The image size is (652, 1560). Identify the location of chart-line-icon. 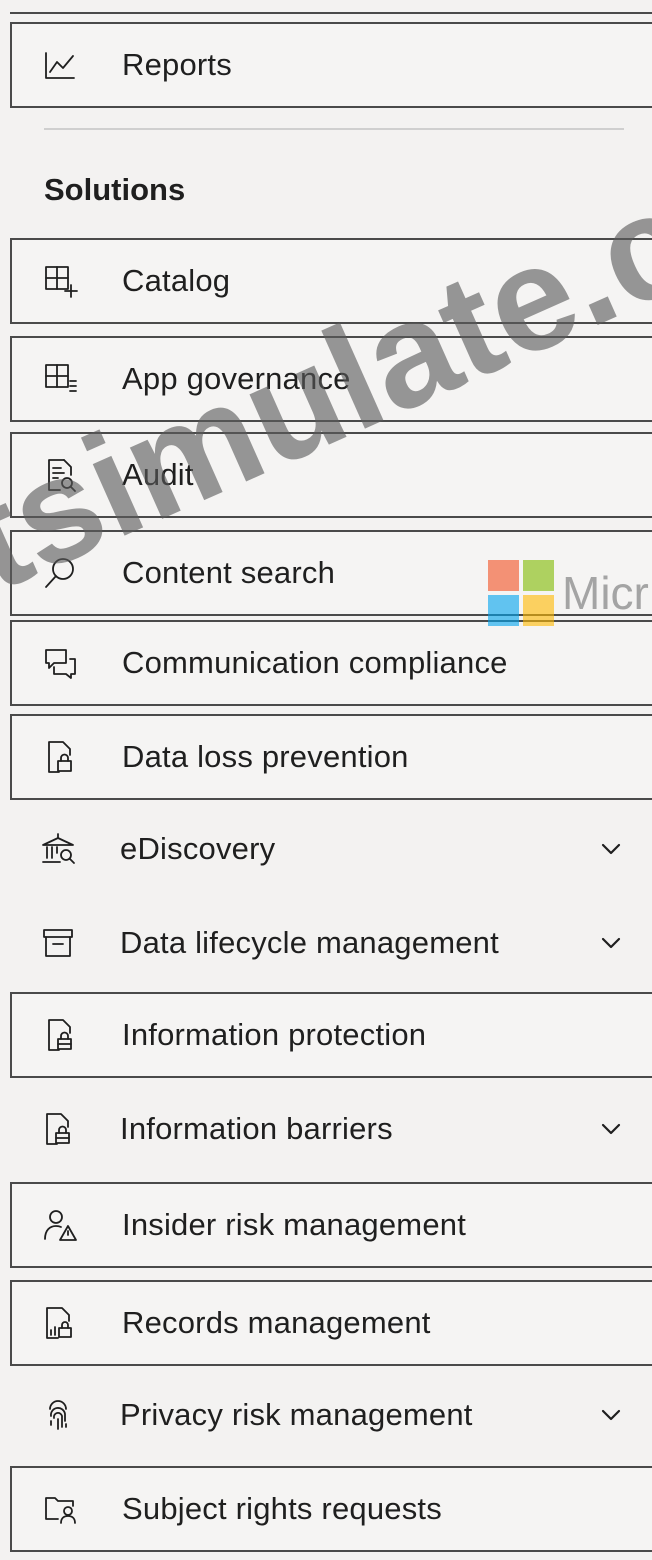
(60, 65).